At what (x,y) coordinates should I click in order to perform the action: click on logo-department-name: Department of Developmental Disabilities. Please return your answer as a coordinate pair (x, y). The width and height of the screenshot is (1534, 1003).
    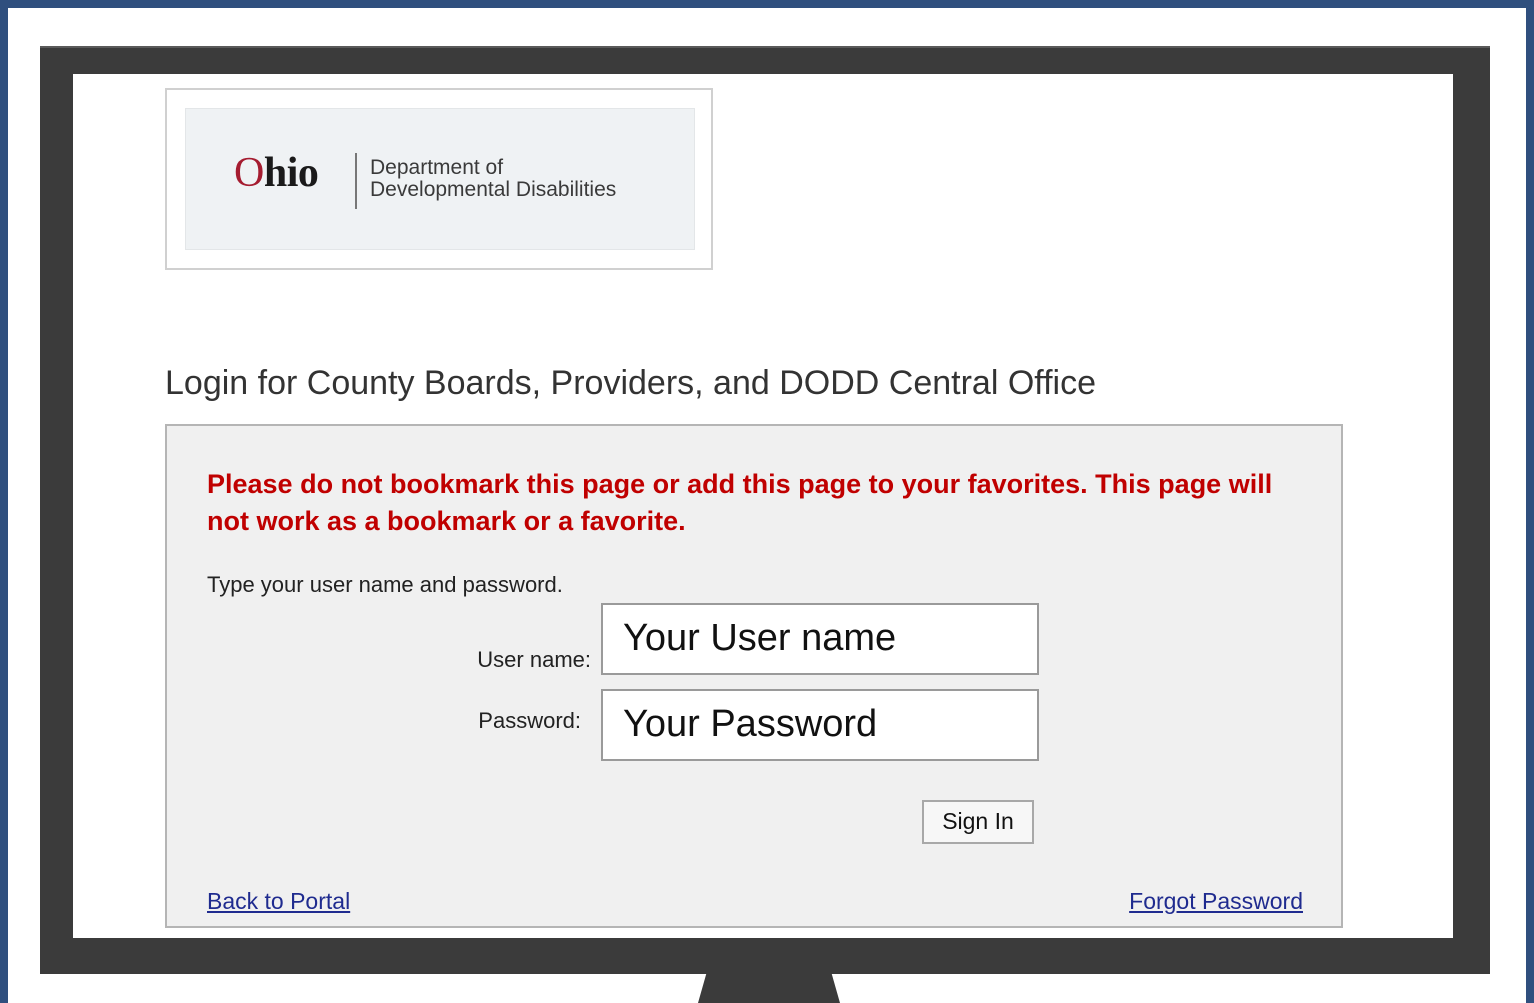
    Looking at the image, I should click on (493, 179).